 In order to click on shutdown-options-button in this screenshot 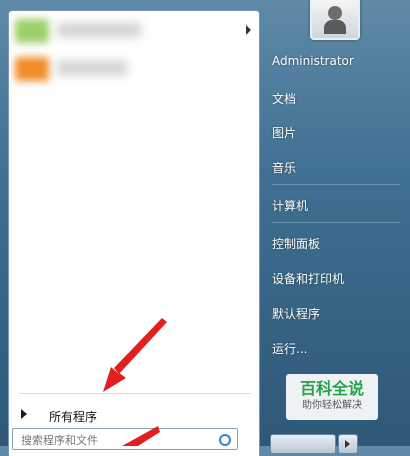, I will do `click(348, 444)`.